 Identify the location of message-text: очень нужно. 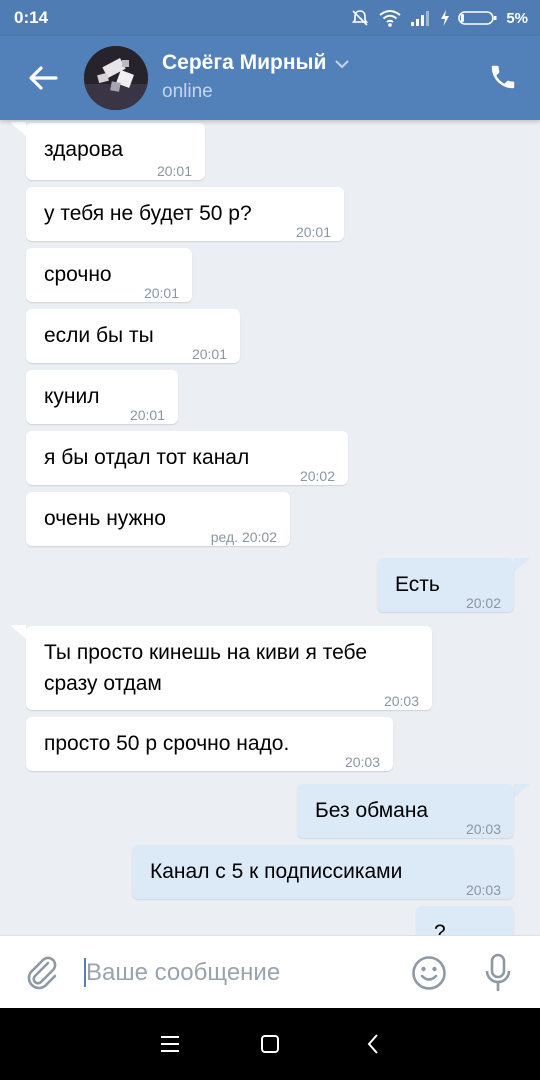
(105, 518).